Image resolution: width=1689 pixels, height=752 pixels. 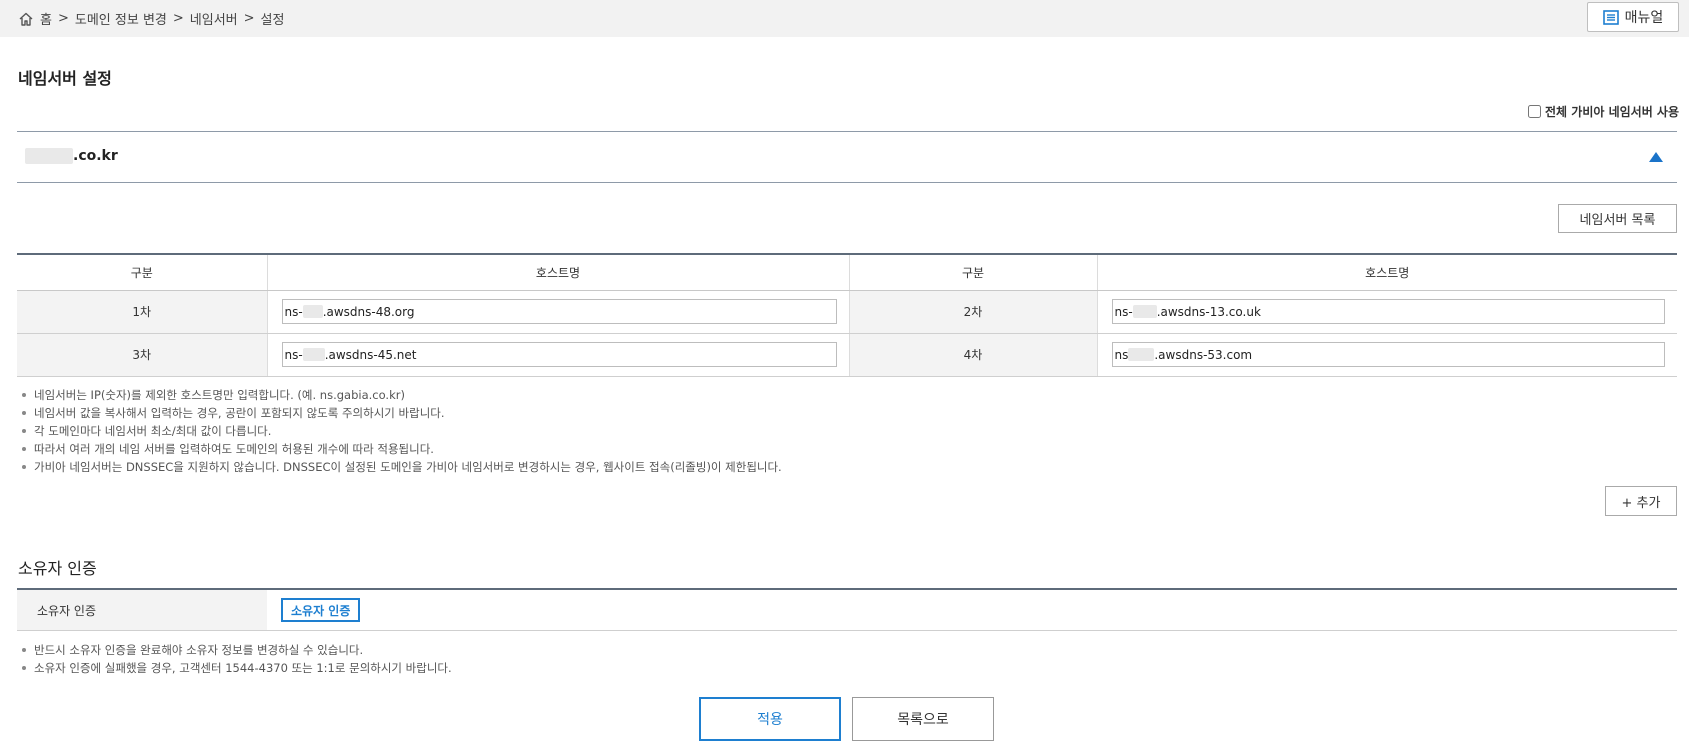 I want to click on breadcrumb-settings: 설정, so click(x=272, y=20).